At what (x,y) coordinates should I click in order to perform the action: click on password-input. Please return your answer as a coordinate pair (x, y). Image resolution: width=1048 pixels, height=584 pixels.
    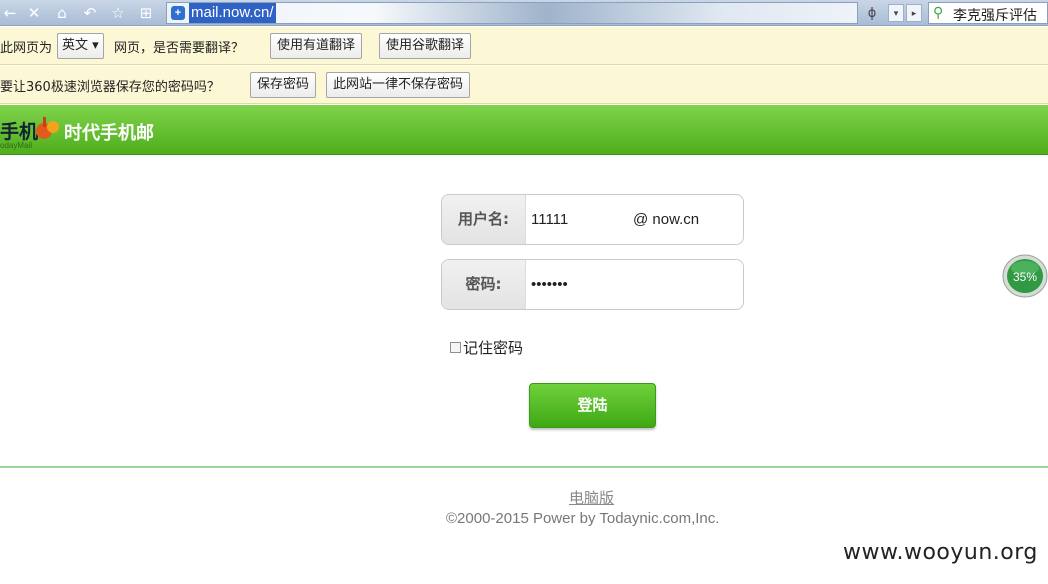
    Looking at the image, I should click on (634, 284).